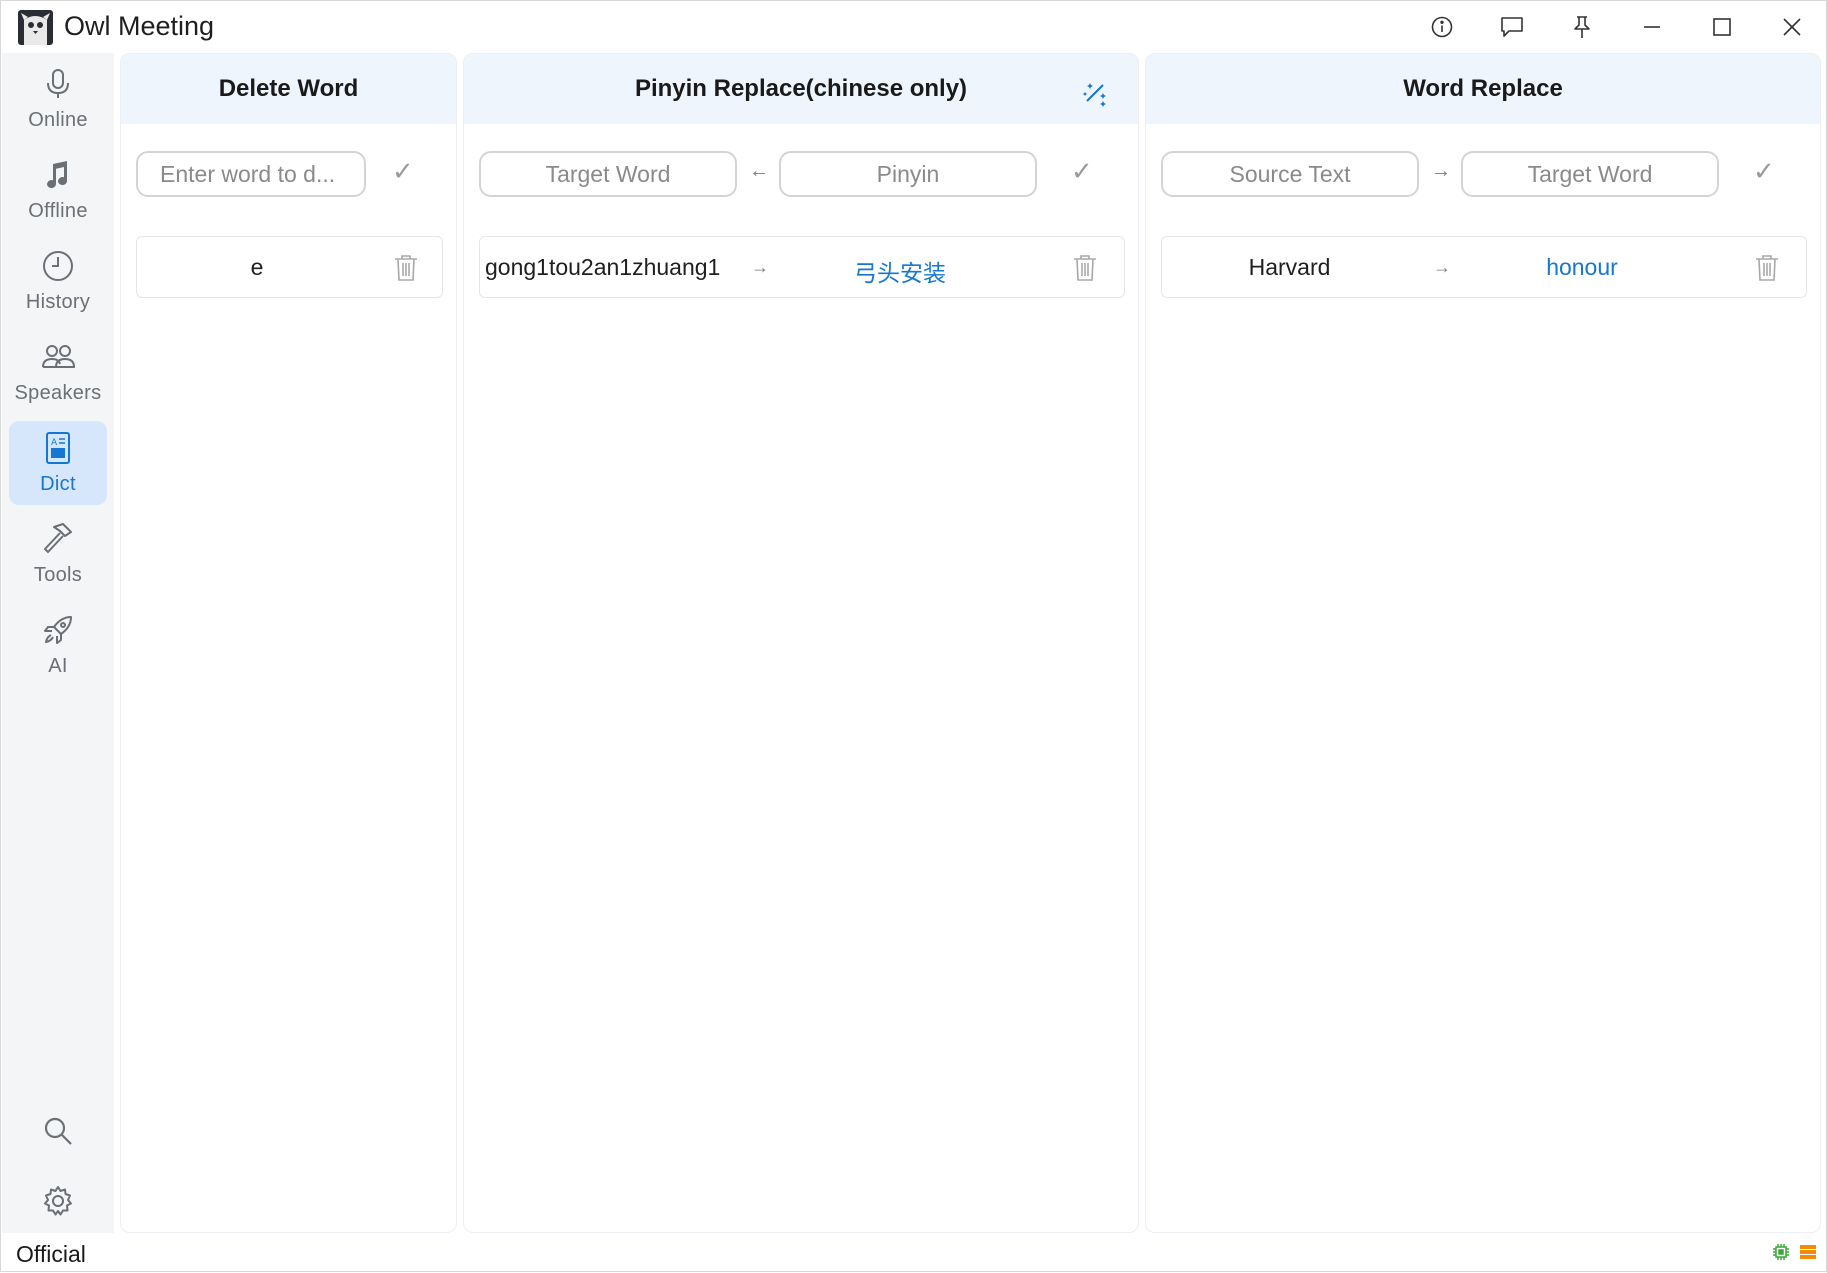 This screenshot has height=1273, width=1827. What do you see at coordinates (54, 443) in the screenshot?
I see `svg-text: A` at bounding box center [54, 443].